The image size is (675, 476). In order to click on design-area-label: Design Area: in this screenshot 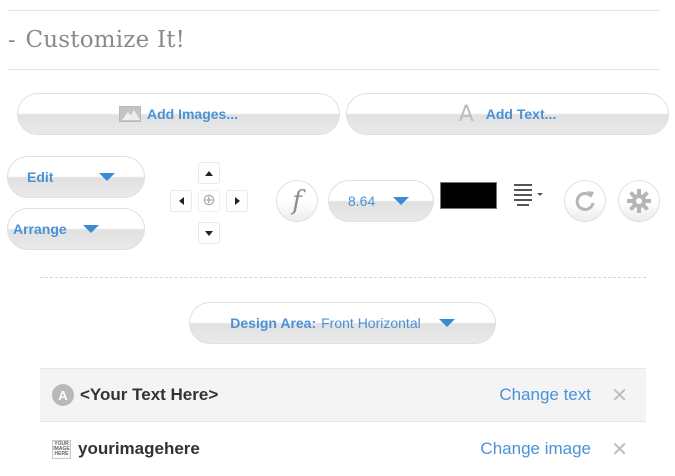, I will do `click(273, 323)`.